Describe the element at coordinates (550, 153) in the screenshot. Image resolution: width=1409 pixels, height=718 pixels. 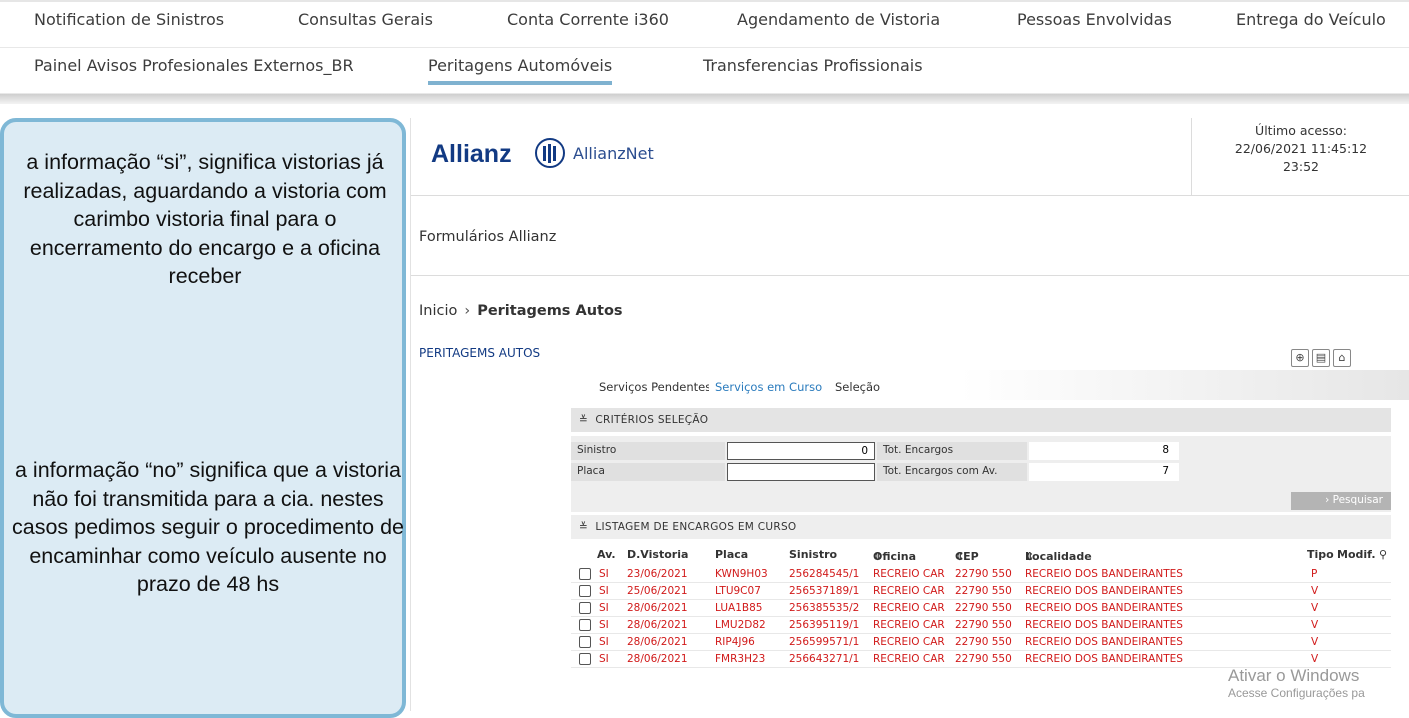
I see `allianz-logo-icon` at that location.